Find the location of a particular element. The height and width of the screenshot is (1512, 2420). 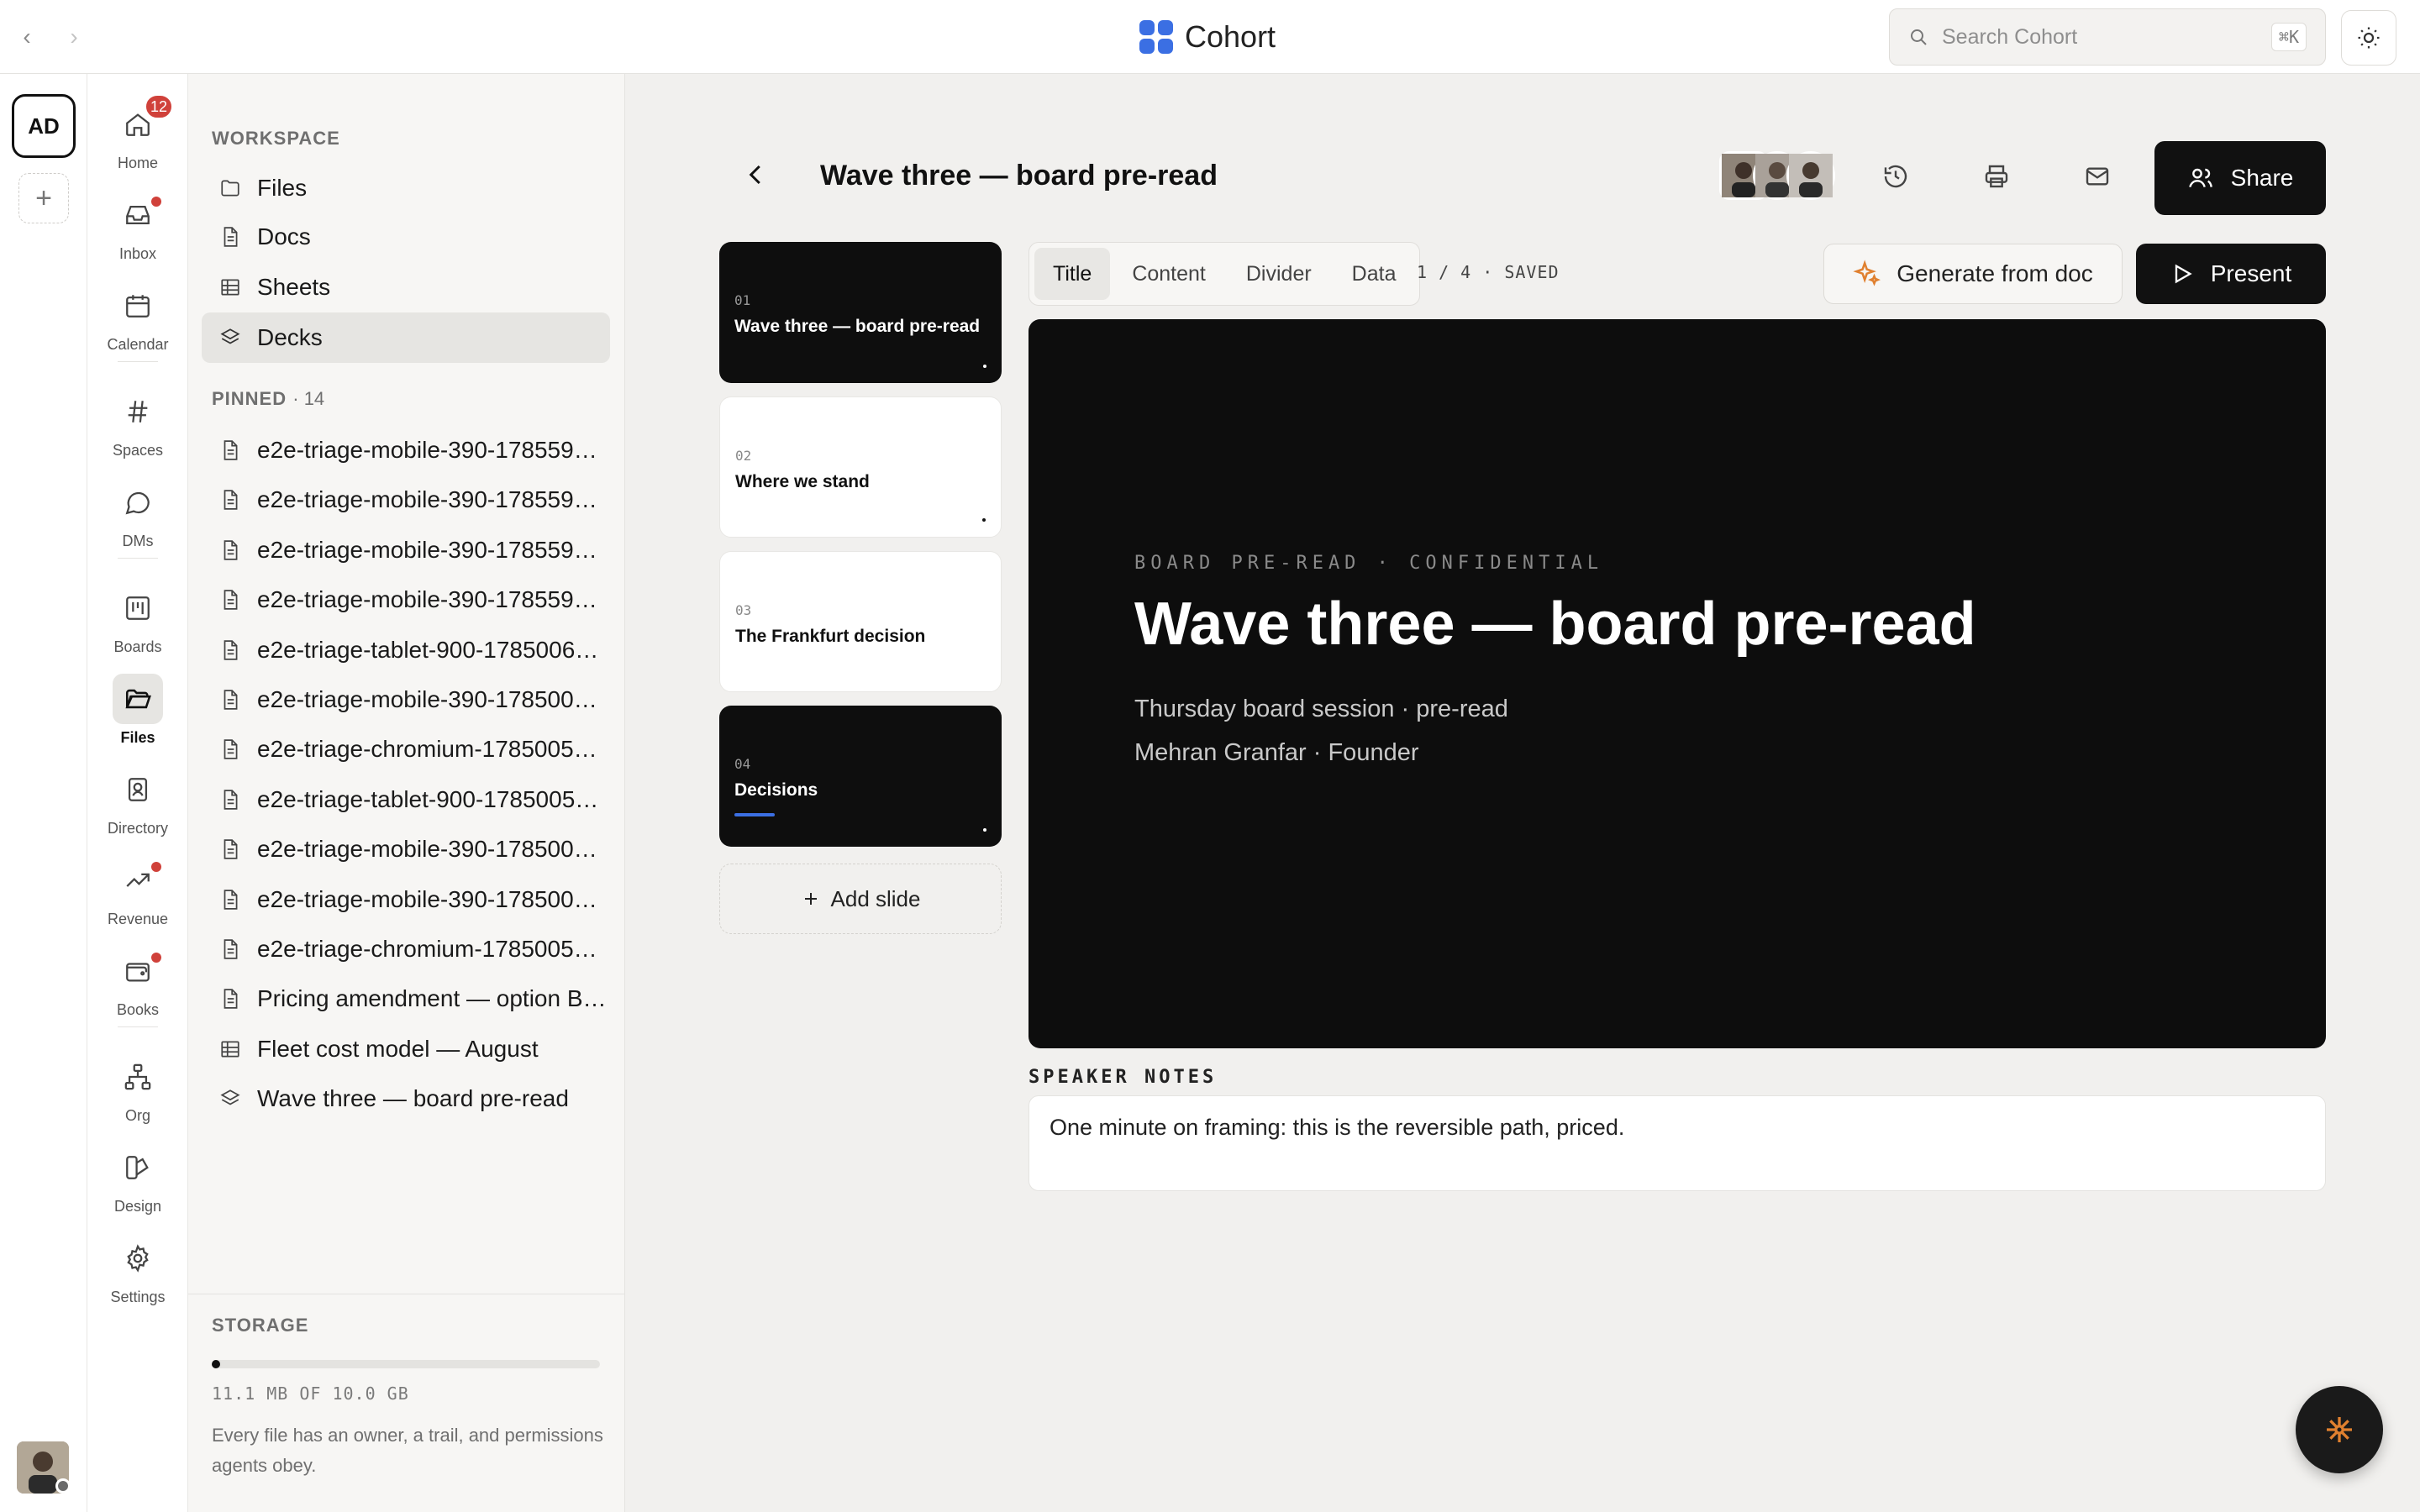

pinned-count: · 14 is located at coordinates (308, 398).